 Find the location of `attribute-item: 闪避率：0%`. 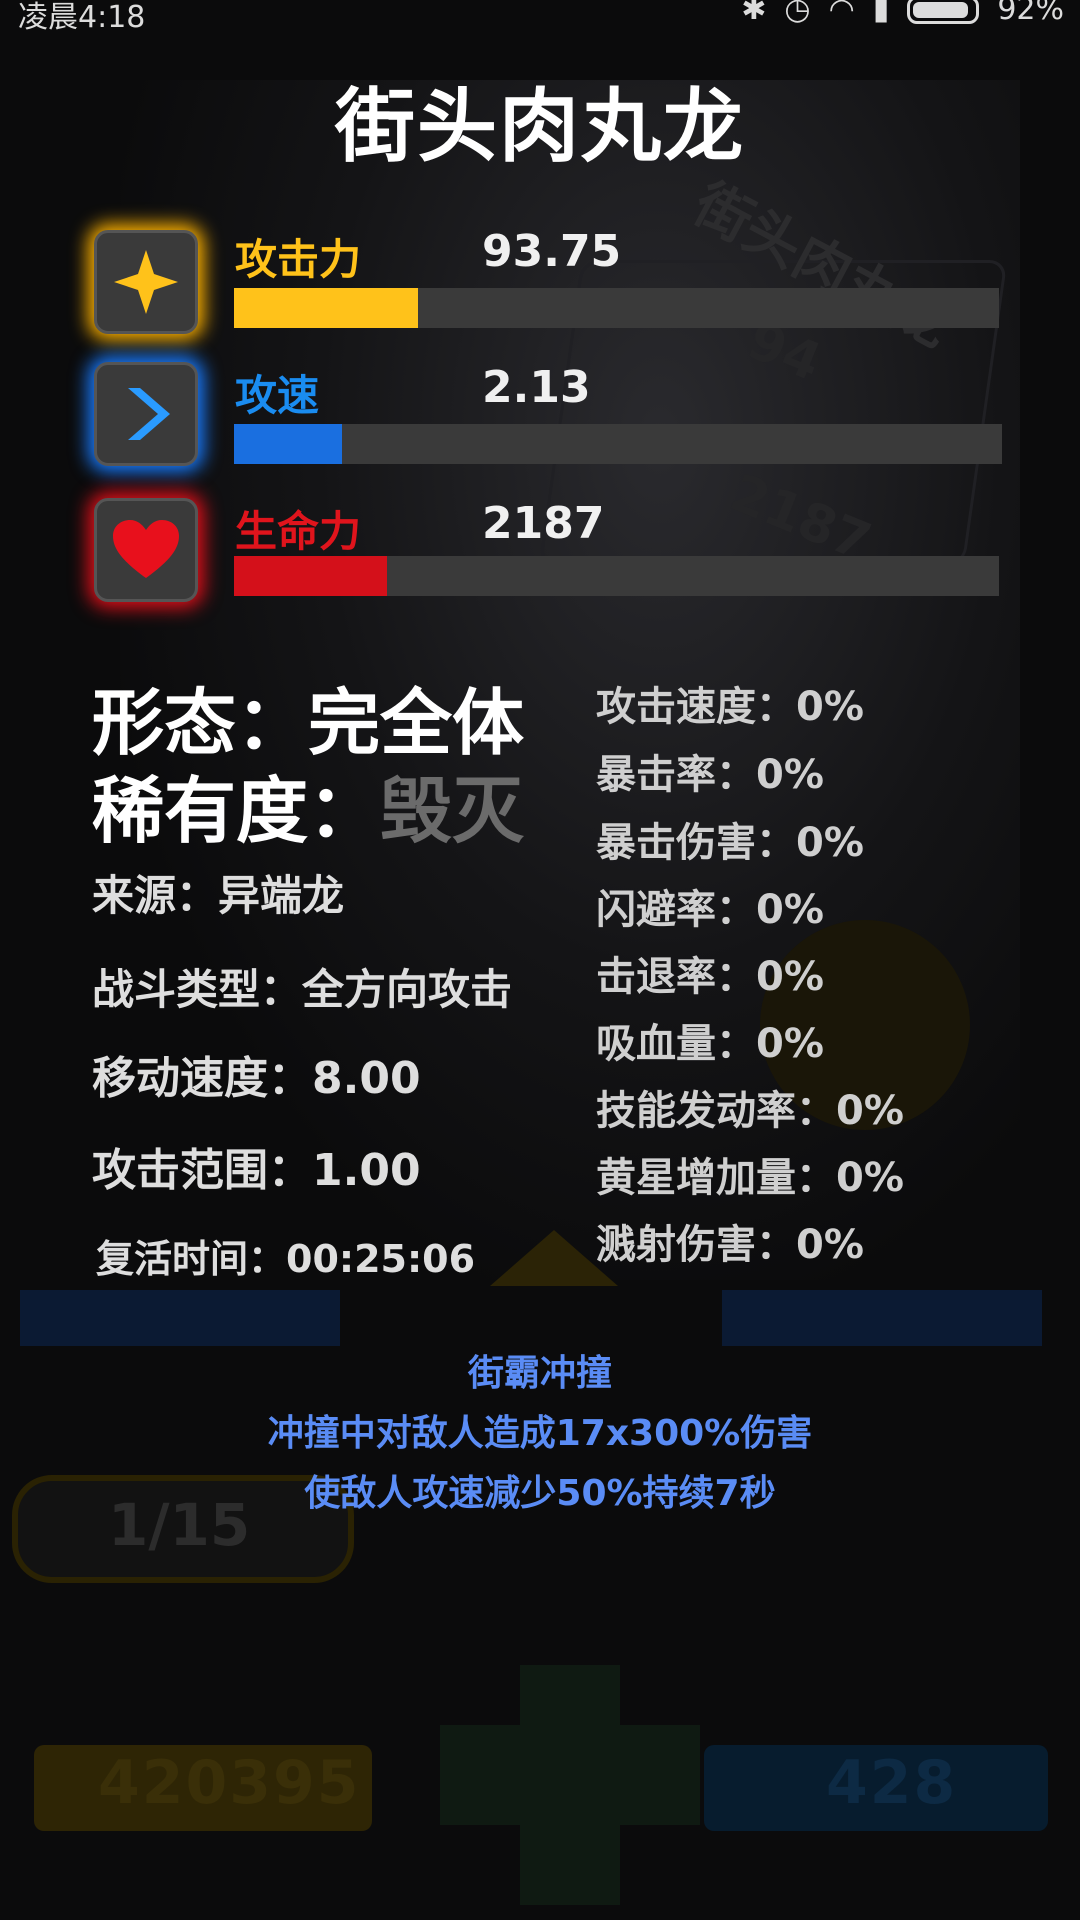

attribute-item: 闪避率：0% is located at coordinates (710, 910).